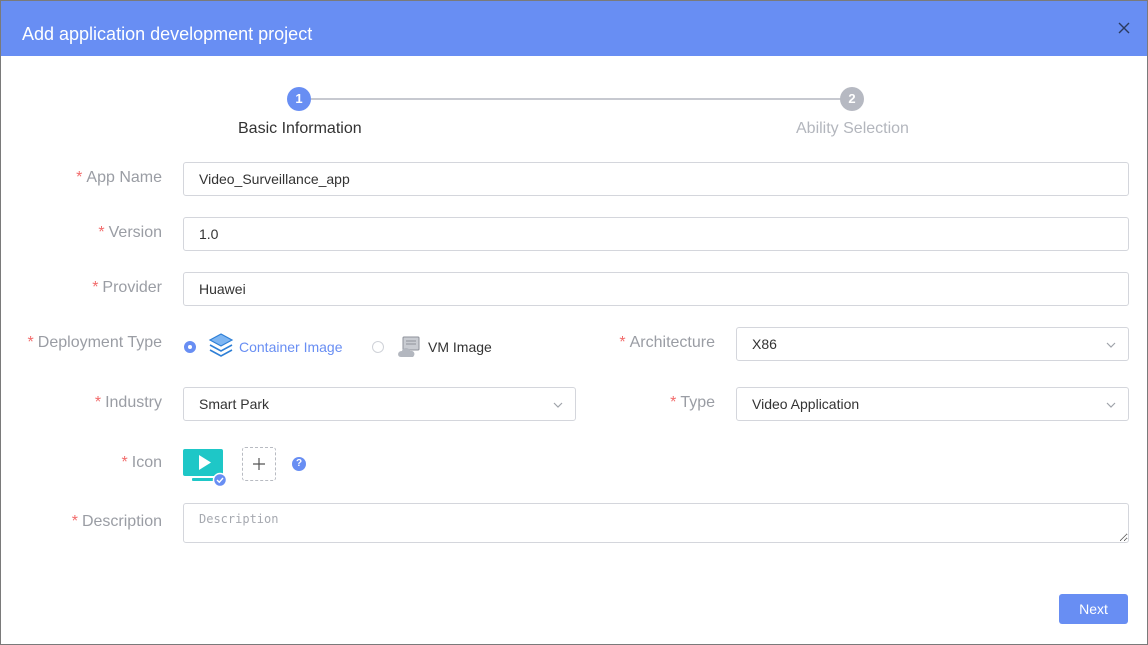 This screenshot has width=1148, height=645. Describe the element at coordinates (852, 99) in the screenshot. I see `step-2-indicator: 2` at that location.